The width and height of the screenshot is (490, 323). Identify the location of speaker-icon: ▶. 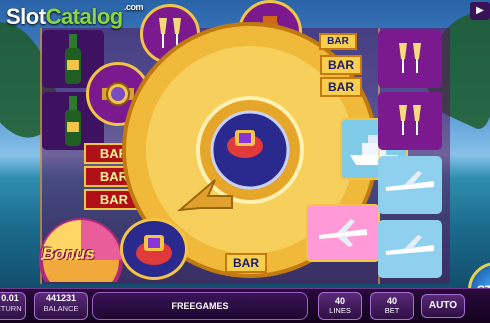
(480, 10).